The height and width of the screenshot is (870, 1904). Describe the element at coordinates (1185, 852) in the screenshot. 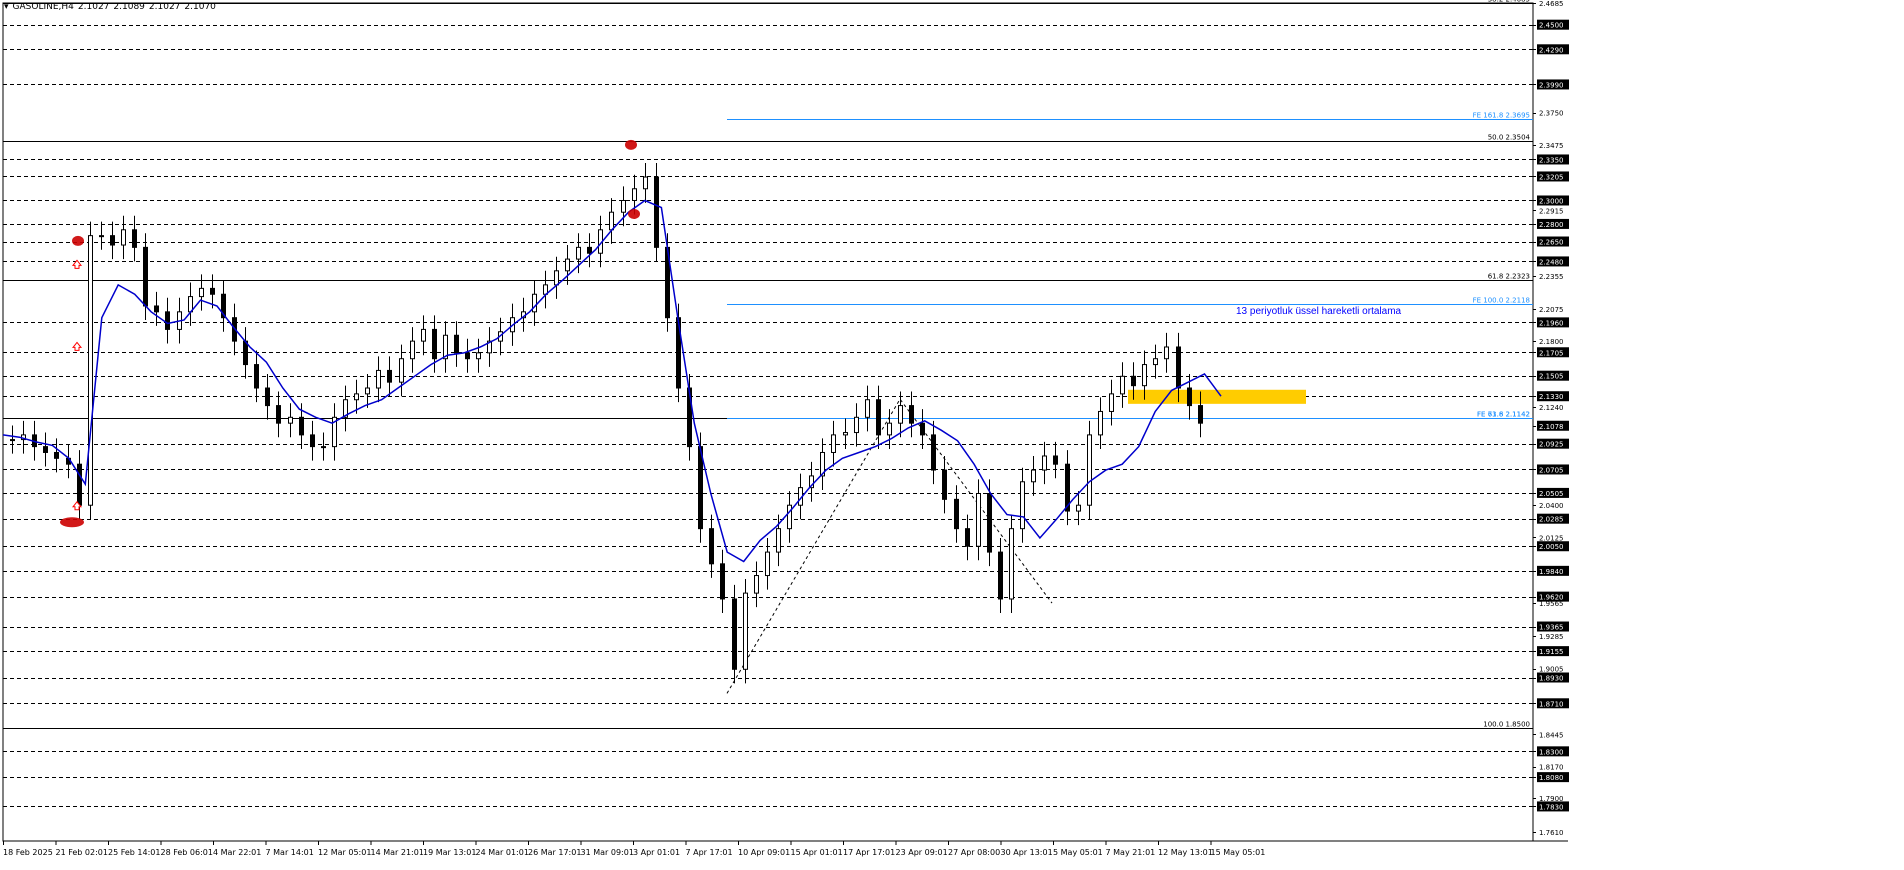

I see `time-label: 12 May 13:01` at that location.